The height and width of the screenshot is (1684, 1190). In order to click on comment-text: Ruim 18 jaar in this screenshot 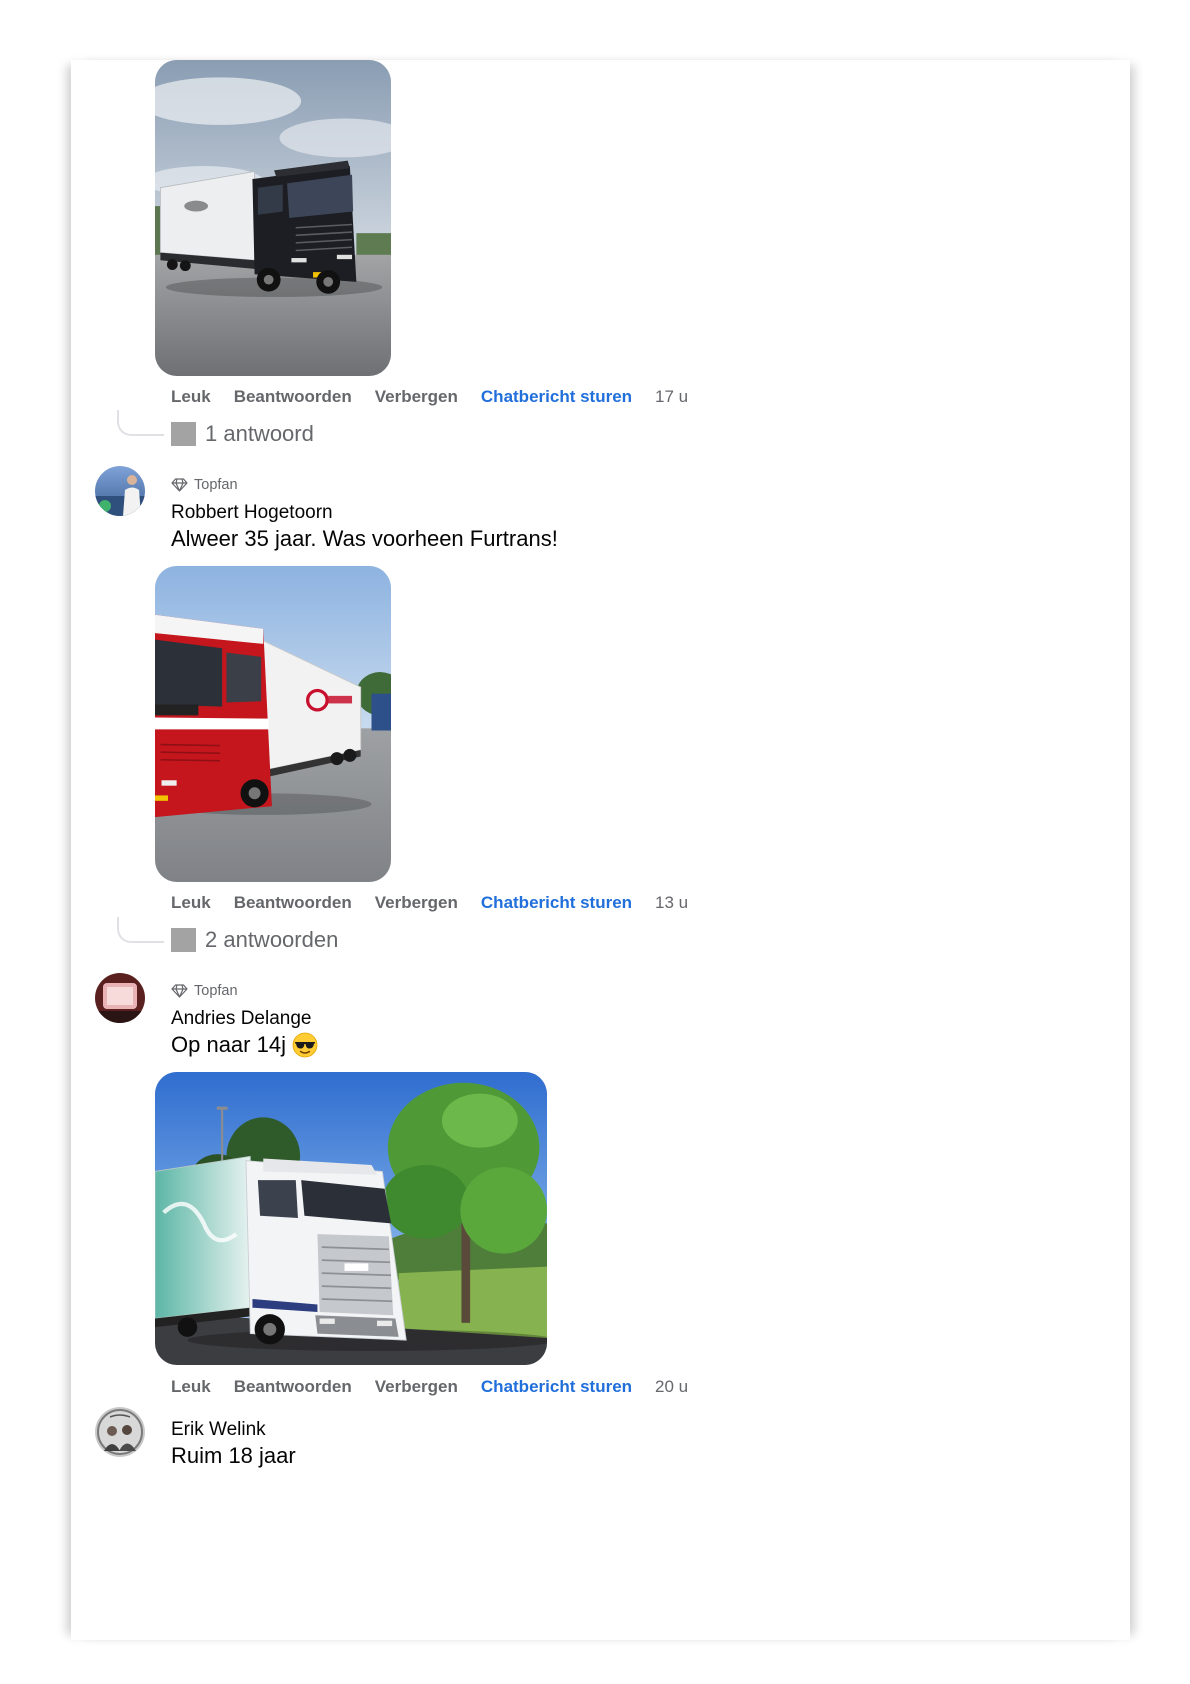, I will do `click(233, 1456)`.